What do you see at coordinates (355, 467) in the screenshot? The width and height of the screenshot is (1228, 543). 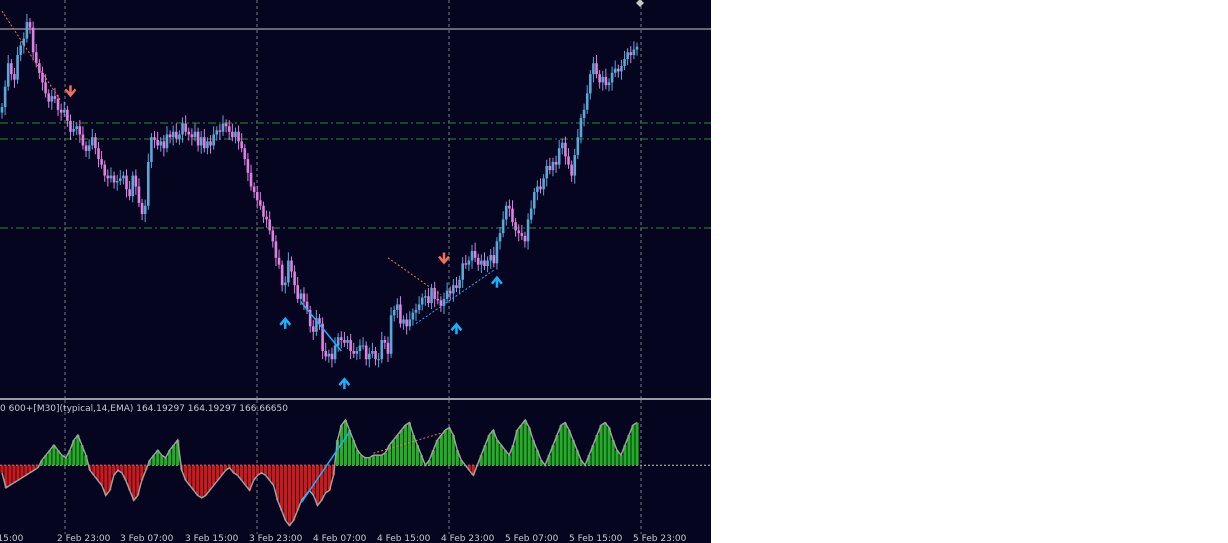 I see `indicator-chart` at bounding box center [355, 467].